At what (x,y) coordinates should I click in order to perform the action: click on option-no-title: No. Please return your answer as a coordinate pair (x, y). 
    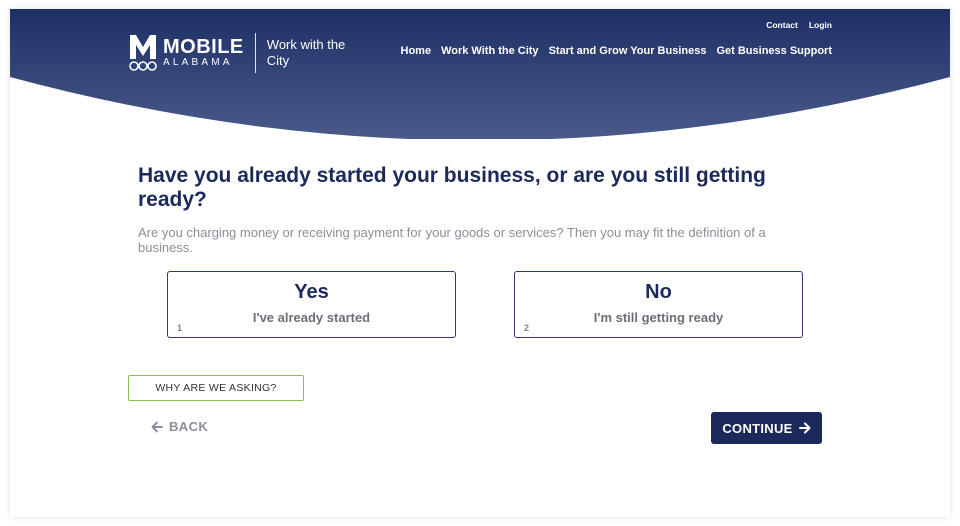
    Looking at the image, I should click on (658, 292).